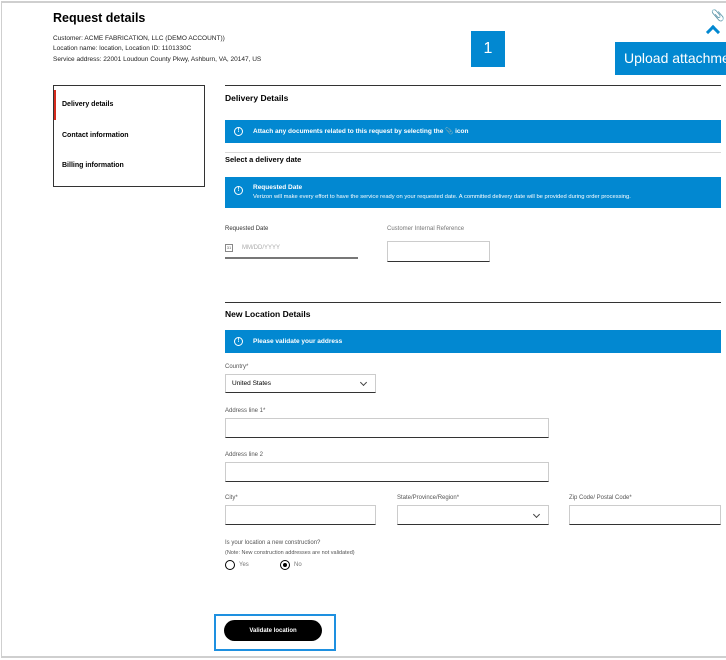 The height and width of the screenshot is (660, 726). I want to click on address1-label: Address line 1*, so click(245, 411).